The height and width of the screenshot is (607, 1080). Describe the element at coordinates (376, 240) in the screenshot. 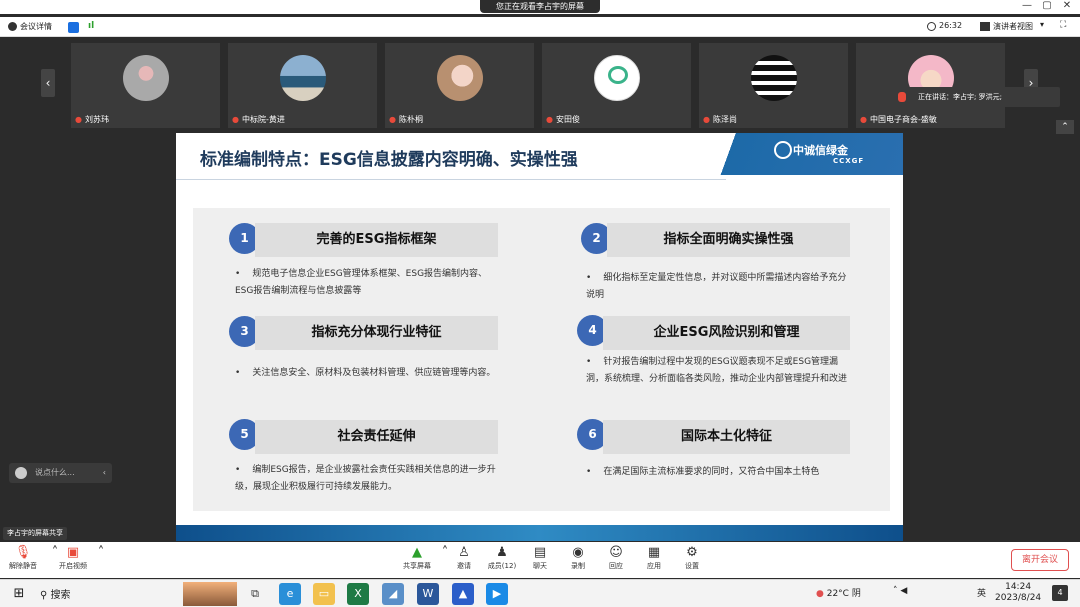

I see `feature-heading: 完善的ESG指标框架` at that location.